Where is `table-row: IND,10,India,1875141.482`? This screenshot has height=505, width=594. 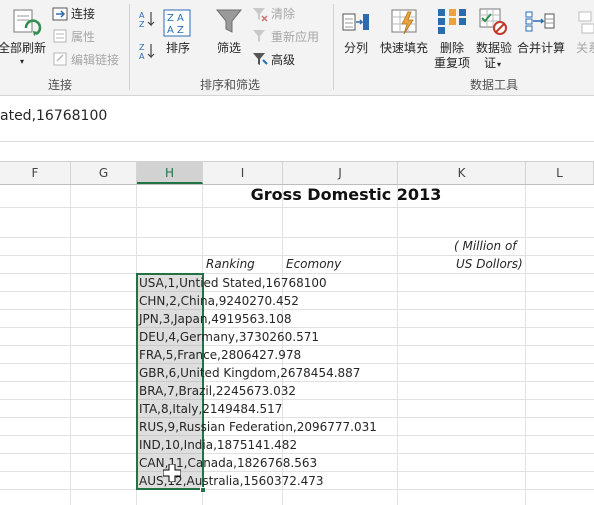
table-row: IND,10,India,1875141.482 is located at coordinates (218, 445).